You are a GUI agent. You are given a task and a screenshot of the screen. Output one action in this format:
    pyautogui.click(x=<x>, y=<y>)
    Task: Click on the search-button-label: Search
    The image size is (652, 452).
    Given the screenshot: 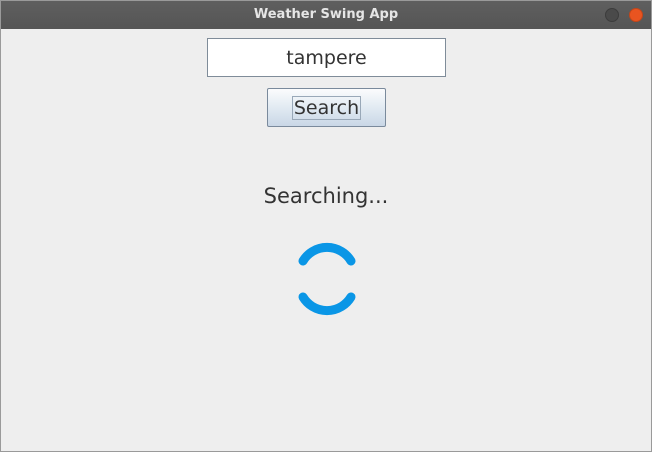 What is the action you would take?
    pyautogui.click(x=326, y=107)
    